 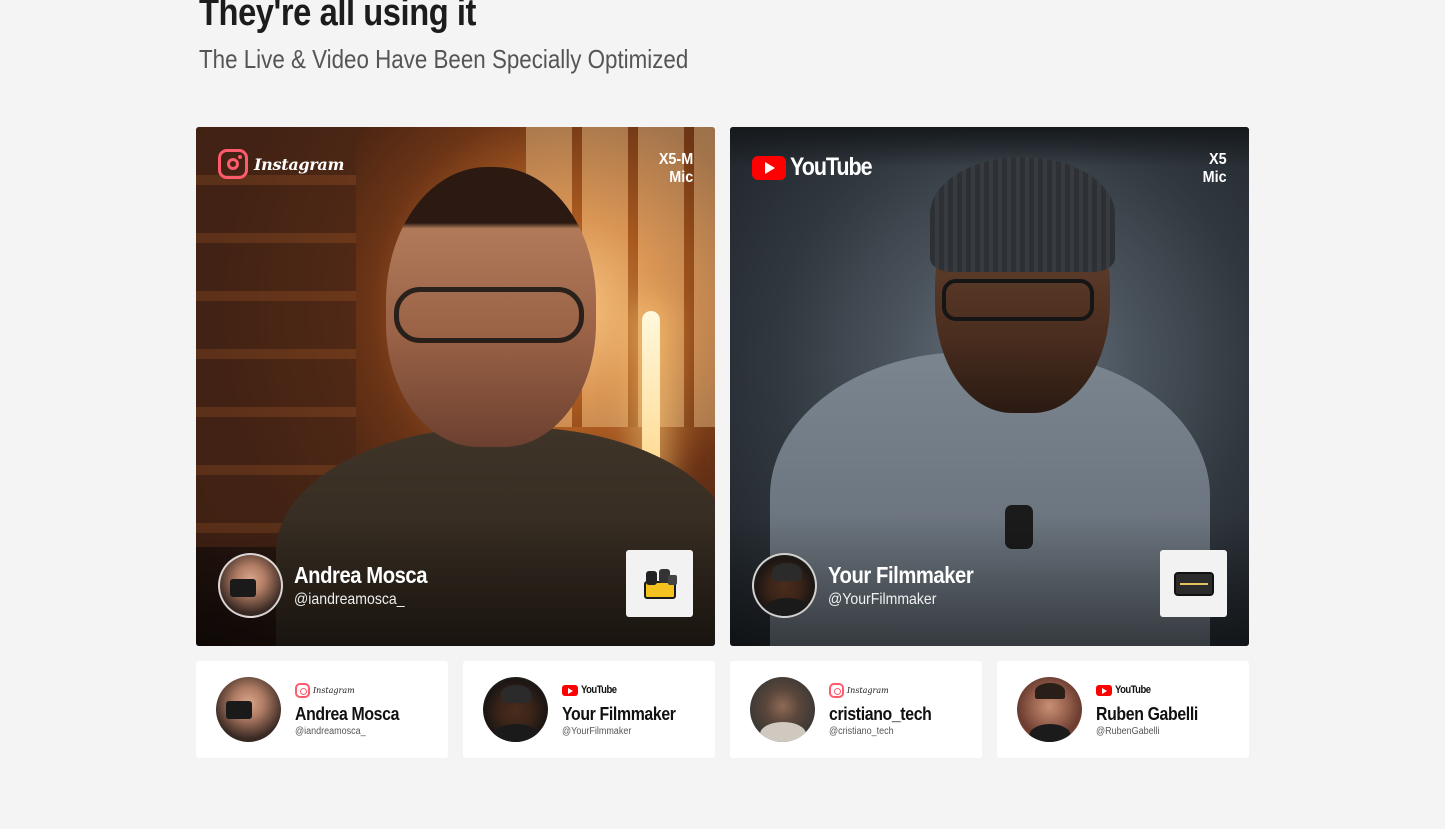 I want to click on section-title: They're all using it, so click(x=338, y=17).